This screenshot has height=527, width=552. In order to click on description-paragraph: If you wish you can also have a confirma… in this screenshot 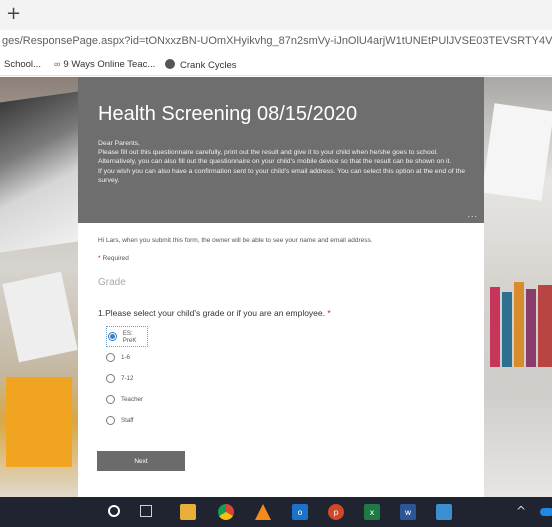, I will do `click(282, 175)`.